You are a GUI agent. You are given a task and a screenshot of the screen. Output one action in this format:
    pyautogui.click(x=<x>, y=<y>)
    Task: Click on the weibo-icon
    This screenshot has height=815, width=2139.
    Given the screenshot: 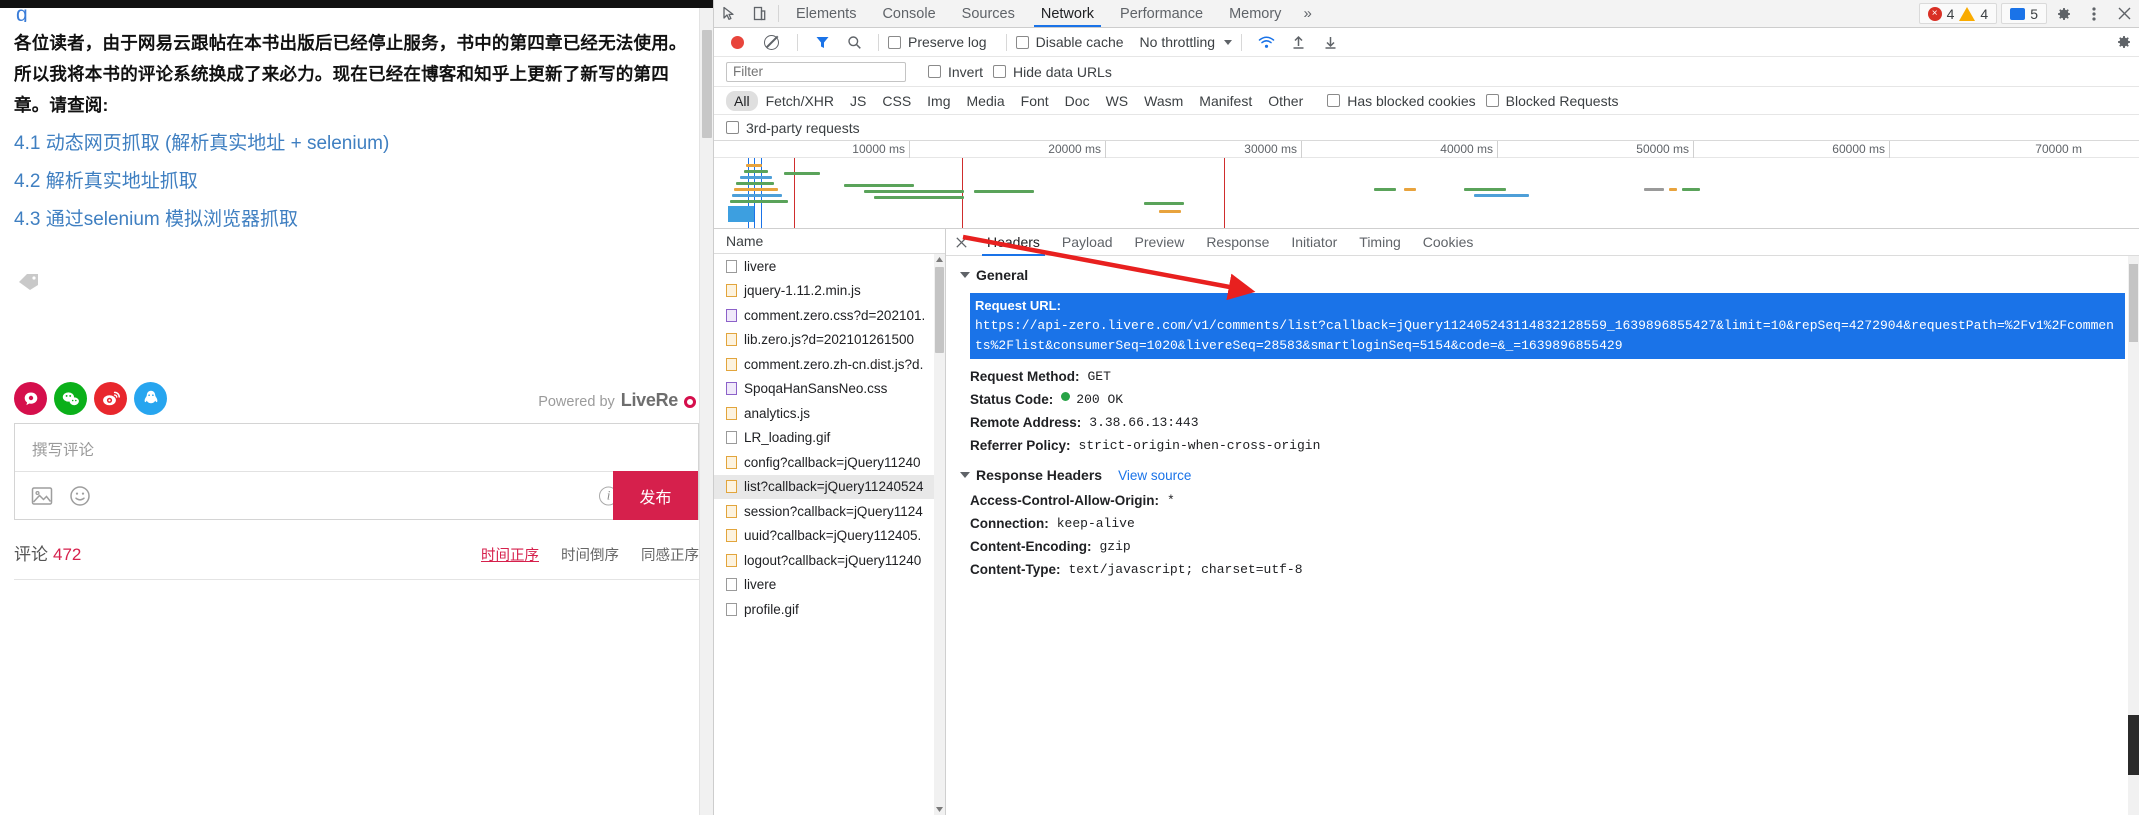 What is the action you would take?
    pyautogui.click(x=110, y=398)
    